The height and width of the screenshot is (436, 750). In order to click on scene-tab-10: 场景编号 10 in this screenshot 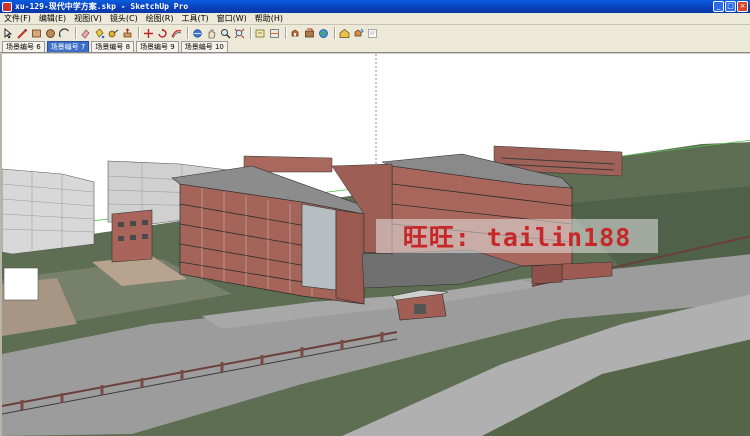, I will do `click(204, 46)`.